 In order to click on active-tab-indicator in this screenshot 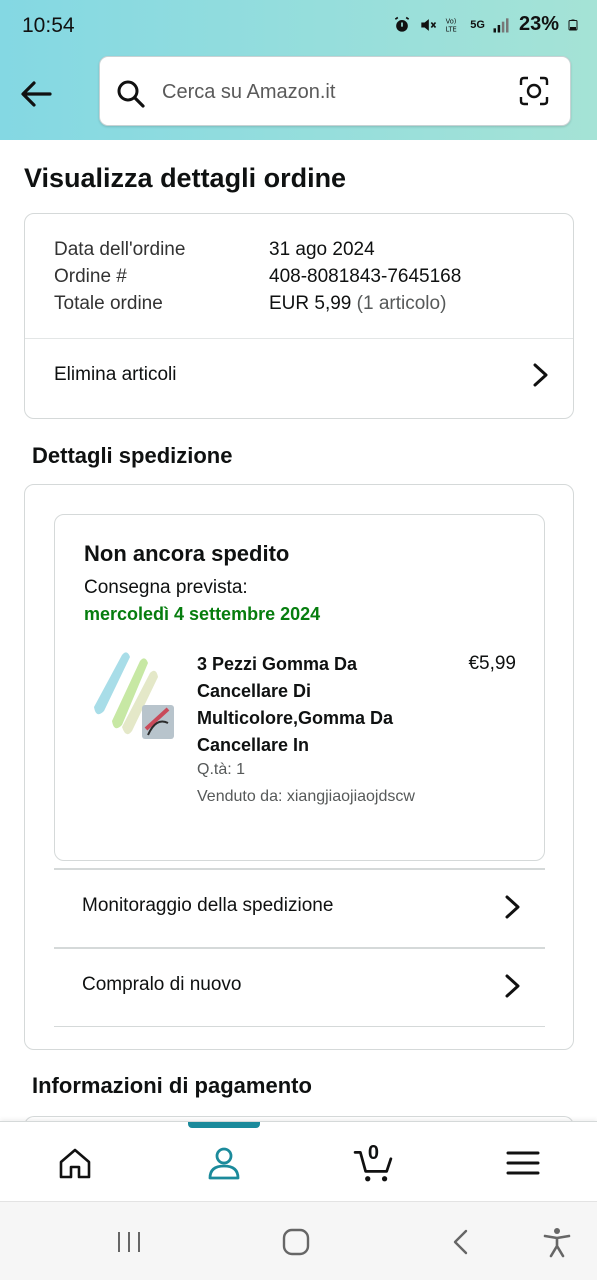, I will do `click(223, 1125)`.